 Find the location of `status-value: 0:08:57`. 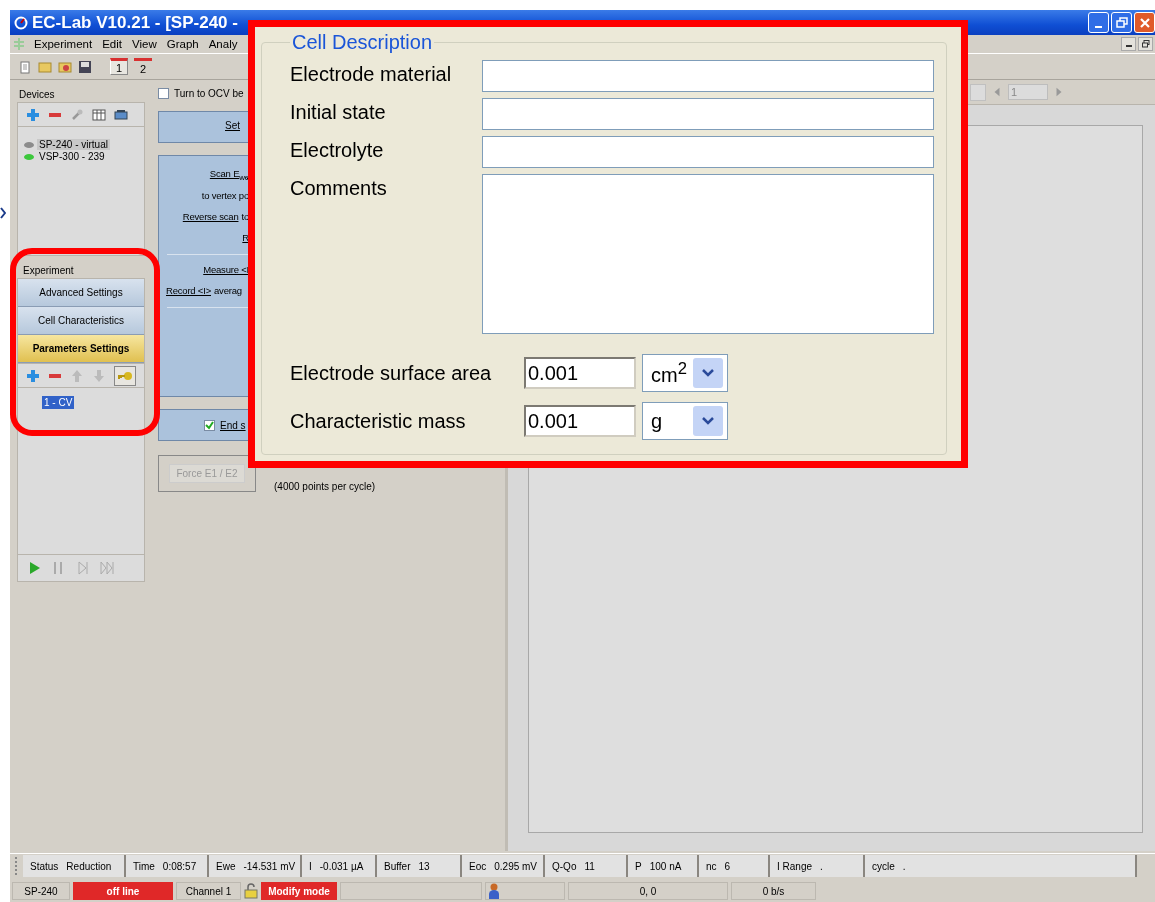

status-value: 0:08:57 is located at coordinates (179, 866).